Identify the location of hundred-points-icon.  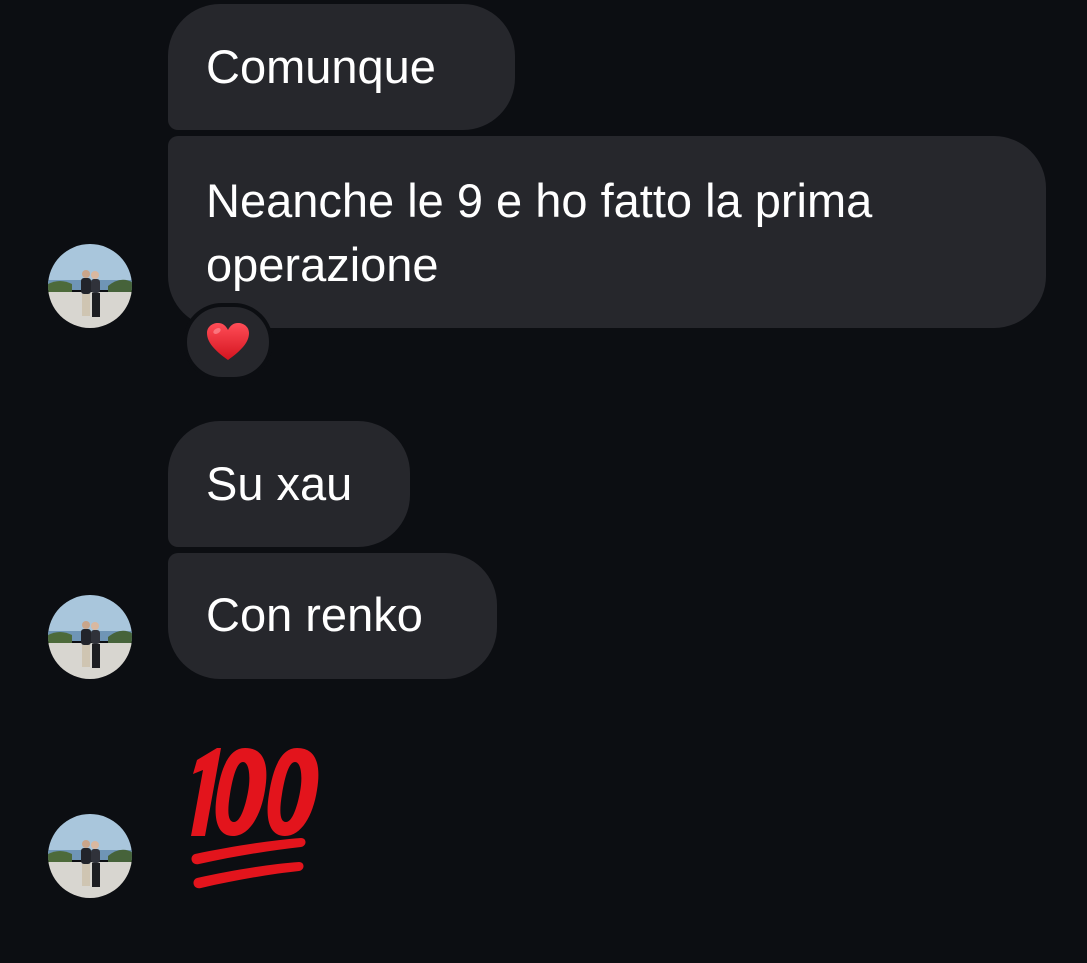
(255, 818).